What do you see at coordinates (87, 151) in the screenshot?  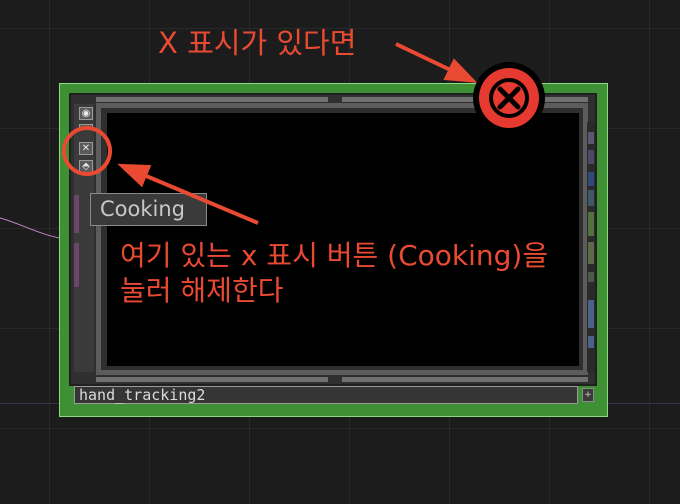 I see `highlight-circle` at bounding box center [87, 151].